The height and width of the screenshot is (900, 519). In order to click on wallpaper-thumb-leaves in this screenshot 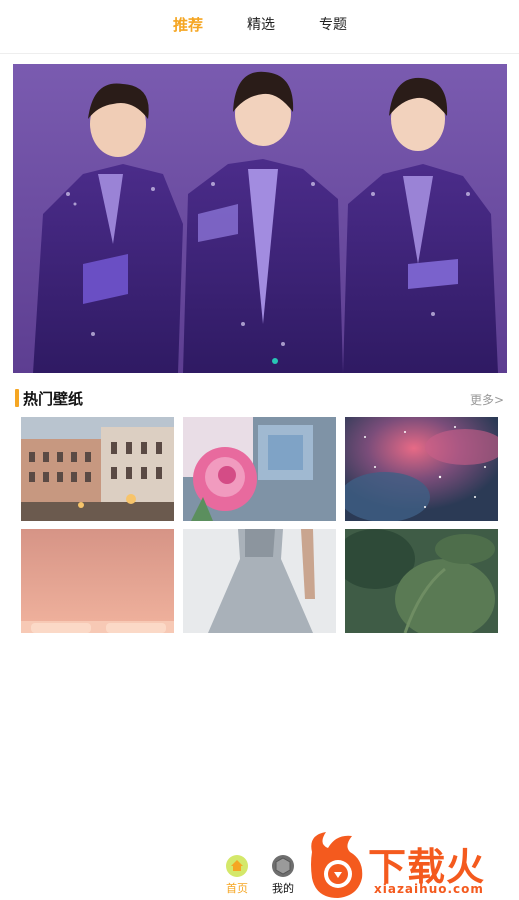, I will do `click(421, 581)`.